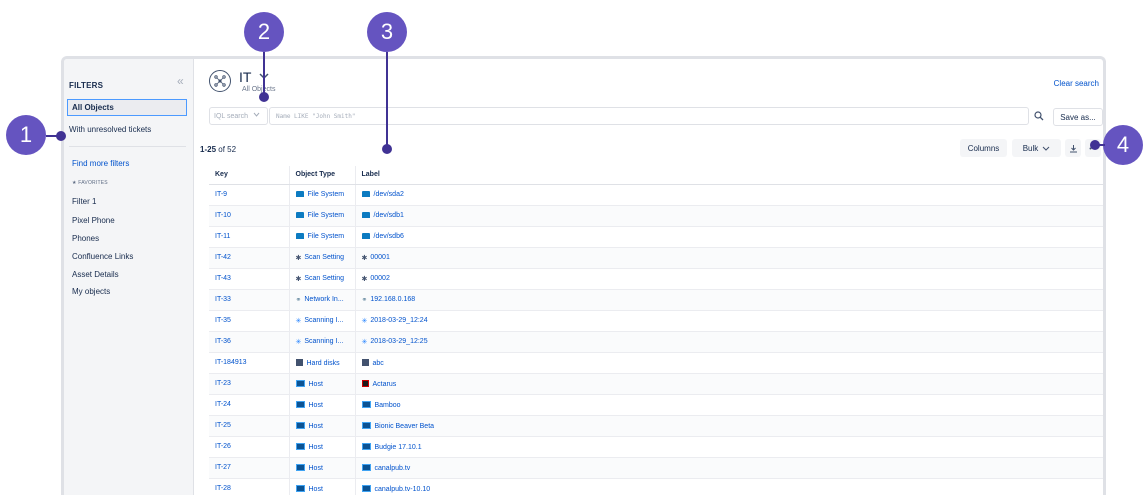 The width and height of the screenshot is (1146, 495). What do you see at coordinates (249, 237) in the screenshot?
I see `object-key: IT-11` at bounding box center [249, 237].